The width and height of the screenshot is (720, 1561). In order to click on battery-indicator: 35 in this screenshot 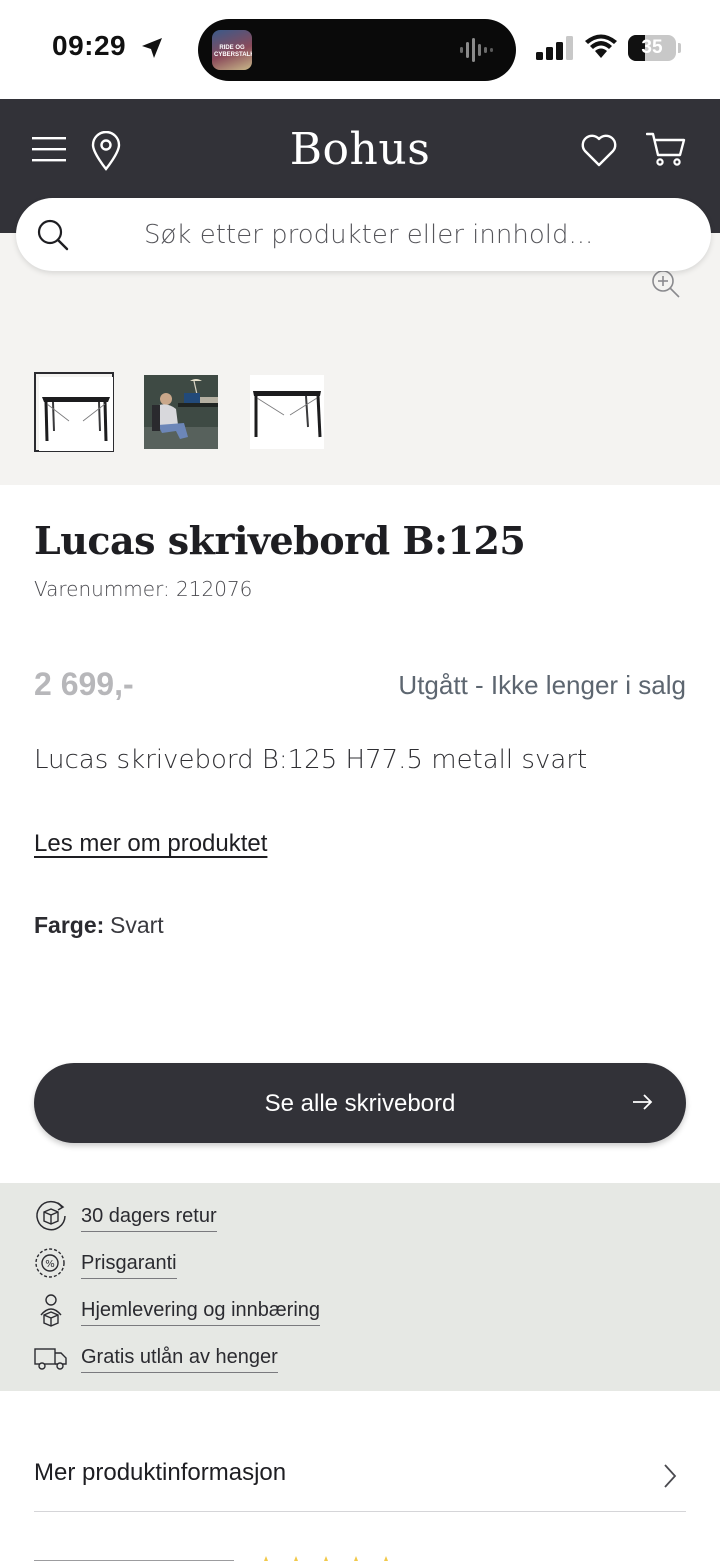, I will do `click(652, 48)`.